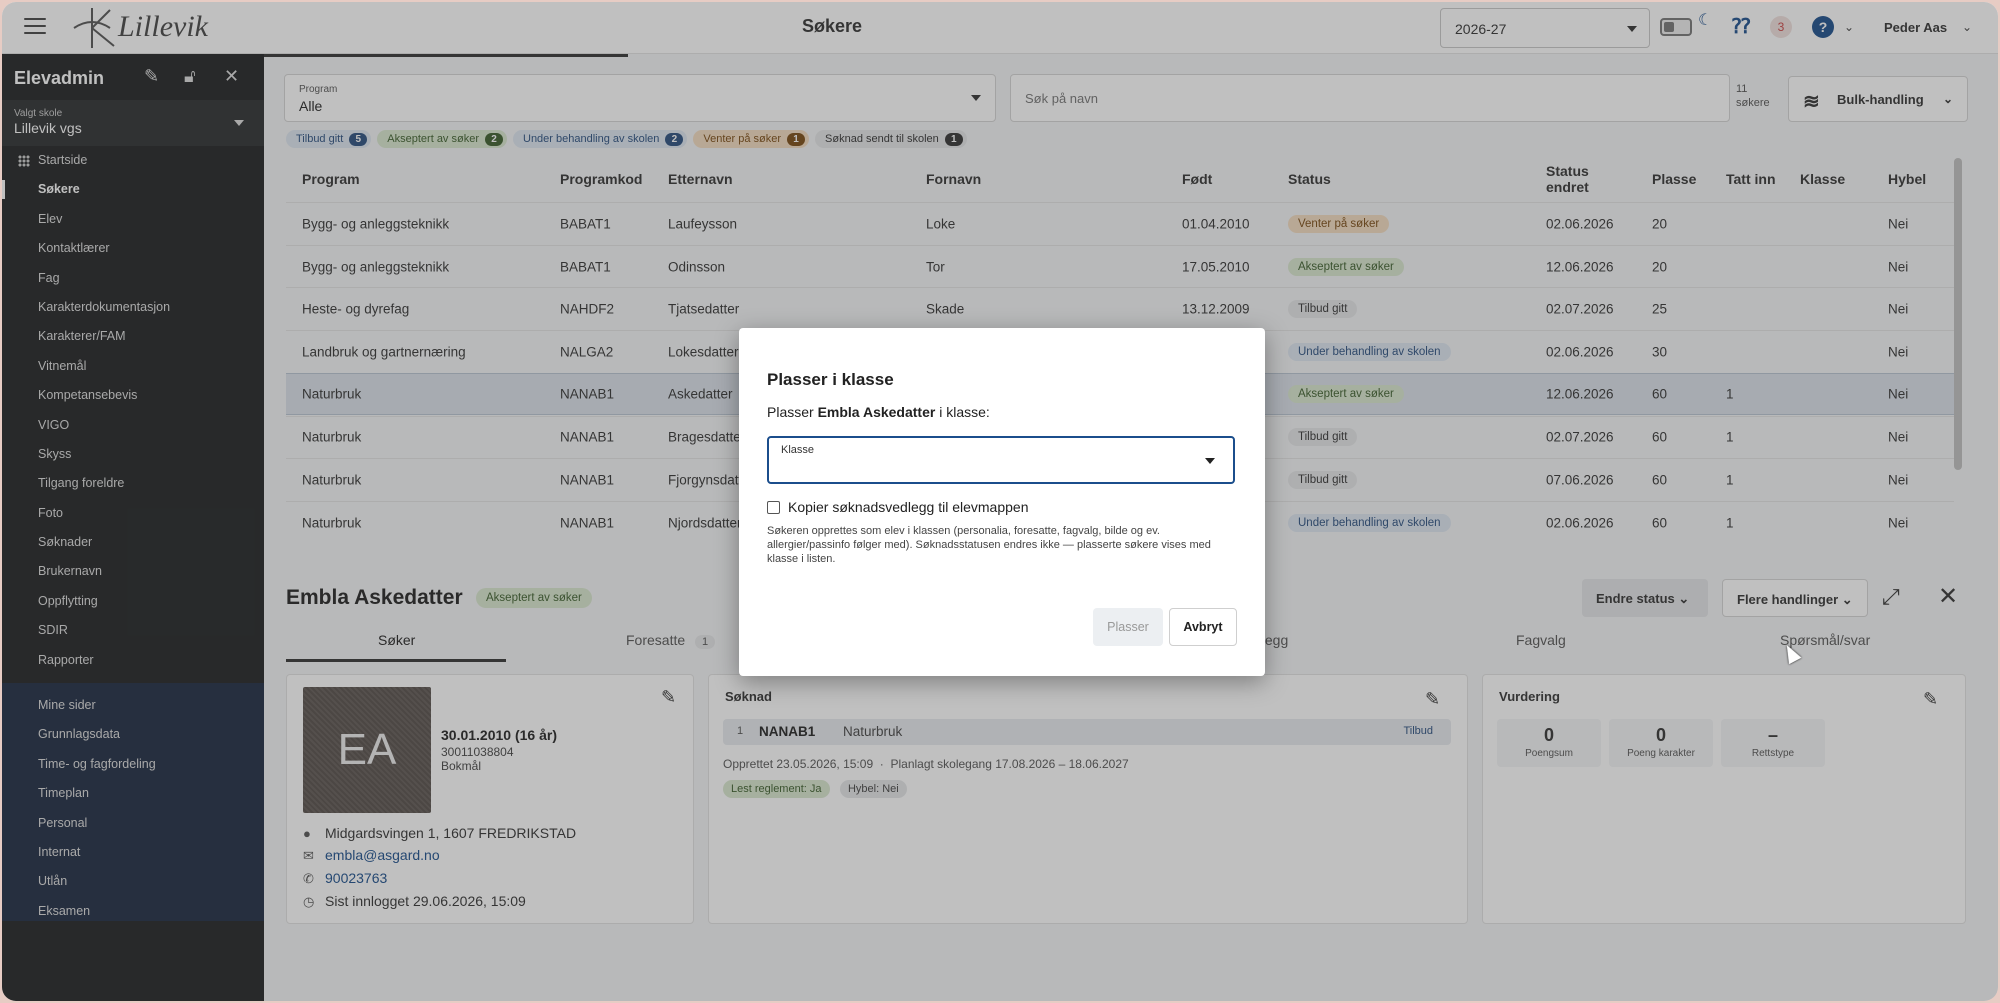 This screenshot has height=1003, width=2000. Describe the element at coordinates (1128, 627) in the screenshot. I see `place-button: Plasser` at that location.